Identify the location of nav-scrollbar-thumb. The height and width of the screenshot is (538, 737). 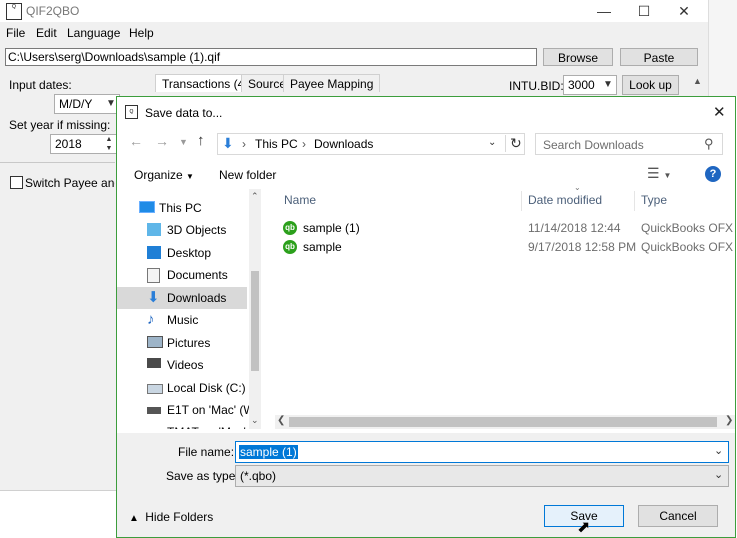
(255, 321).